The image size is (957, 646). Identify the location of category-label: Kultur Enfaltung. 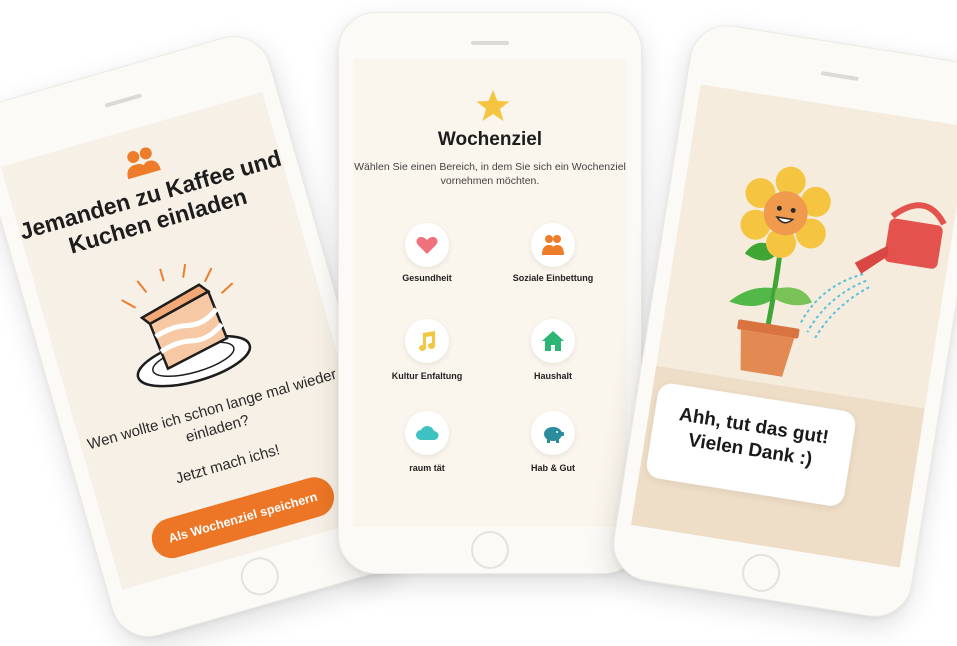
(427, 376).